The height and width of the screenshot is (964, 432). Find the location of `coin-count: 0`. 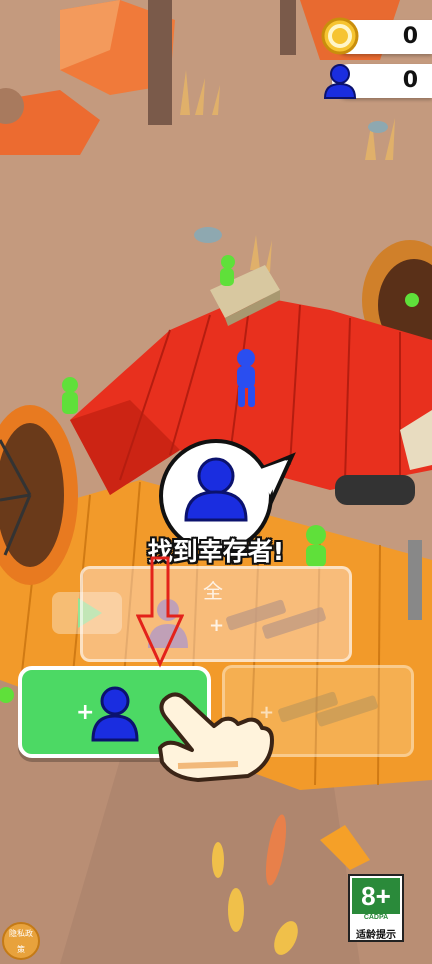

coin-count: 0 is located at coordinates (410, 36).